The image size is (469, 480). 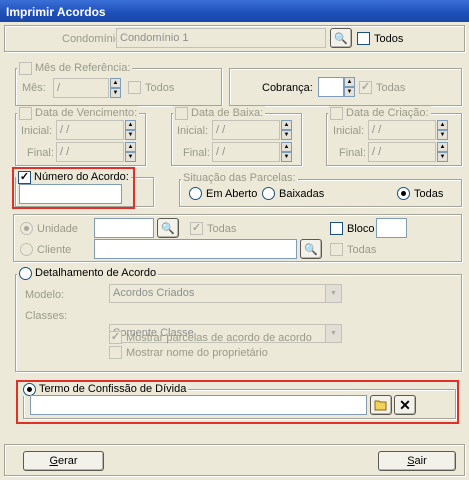 I want to click on baixa-legend: Data de Baixa:, so click(x=227, y=113).